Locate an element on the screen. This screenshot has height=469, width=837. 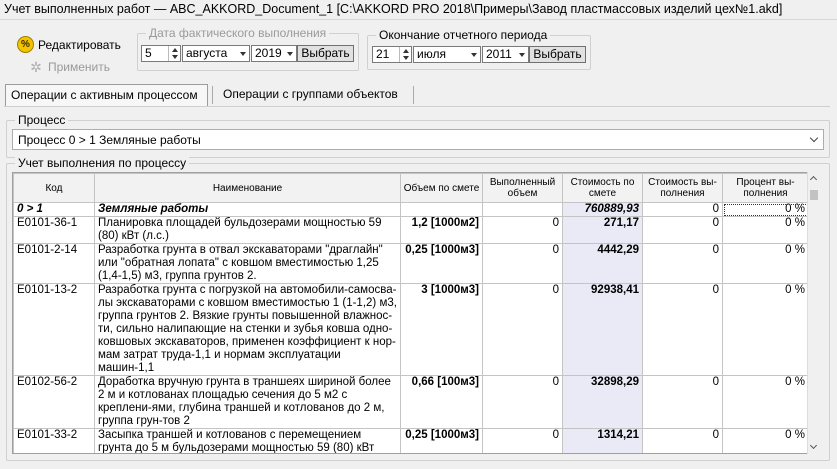
edit-icon: % is located at coordinates (25, 44).